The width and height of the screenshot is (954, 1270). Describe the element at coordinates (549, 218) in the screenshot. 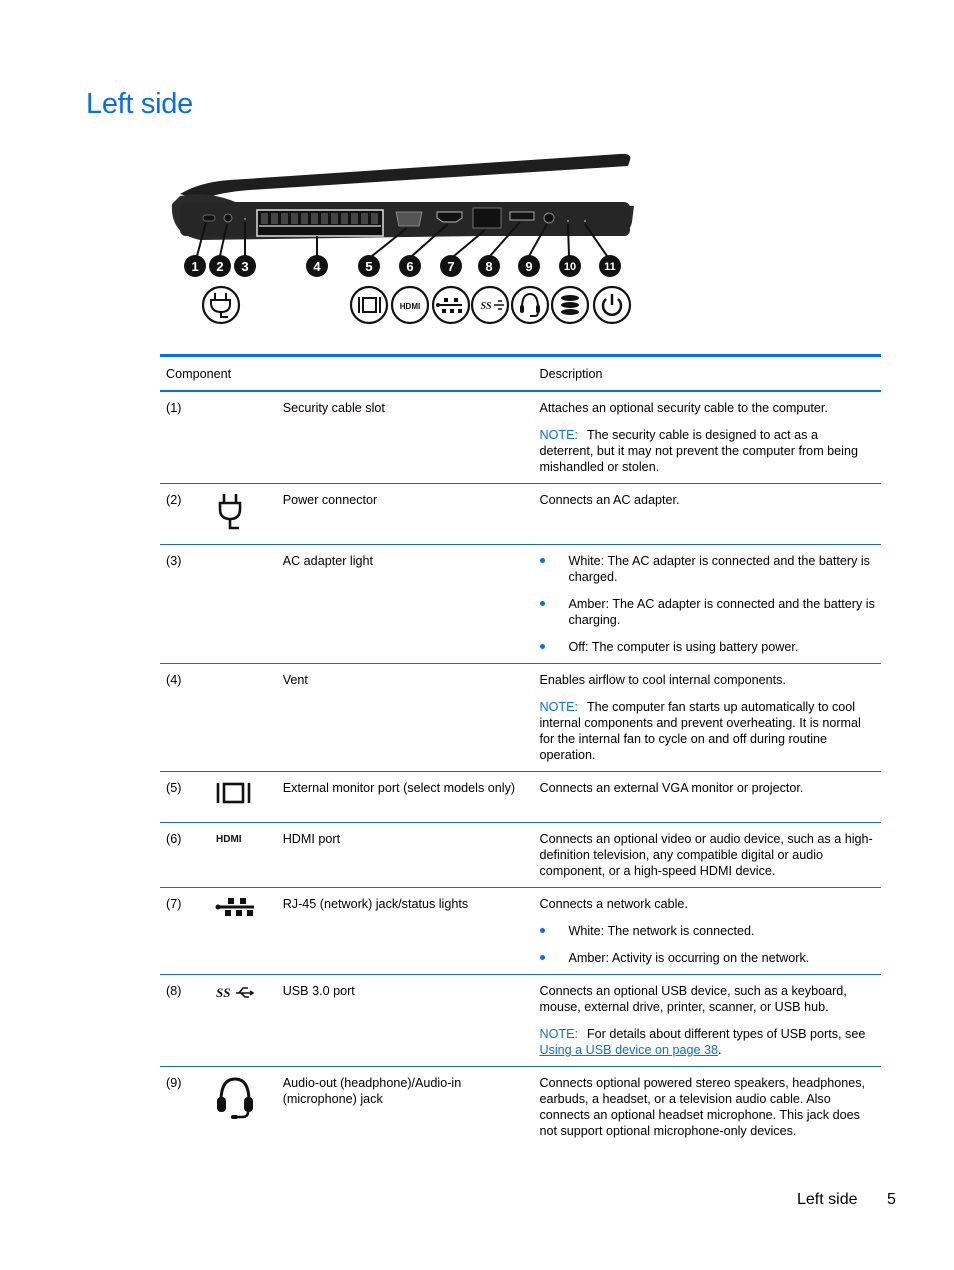

I see `audio-jack` at that location.